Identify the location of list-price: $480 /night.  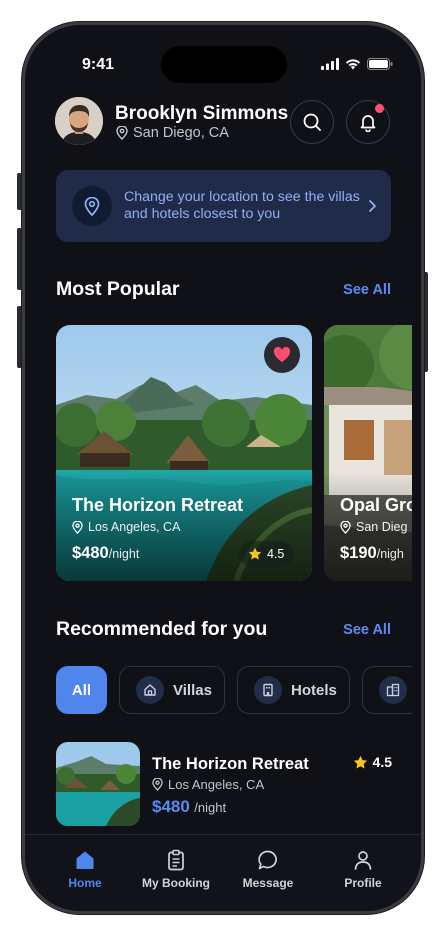
(189, 807).